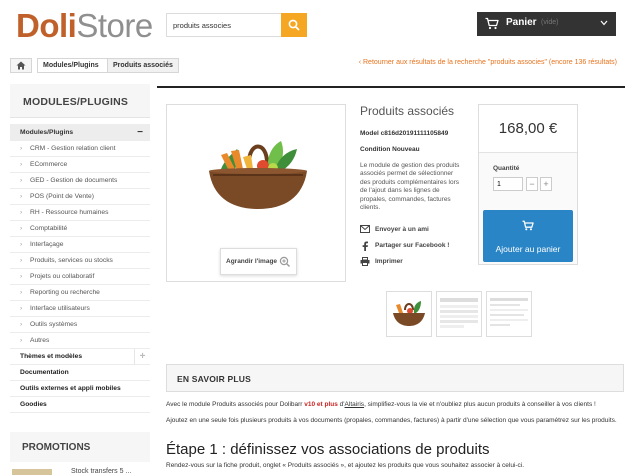 The height and width of the screenshot is (475, 640). Describe the element at coordinates (80, 325) in the screenshot. I see `sidebar-item-outils: › Outils systèmes` at that location.